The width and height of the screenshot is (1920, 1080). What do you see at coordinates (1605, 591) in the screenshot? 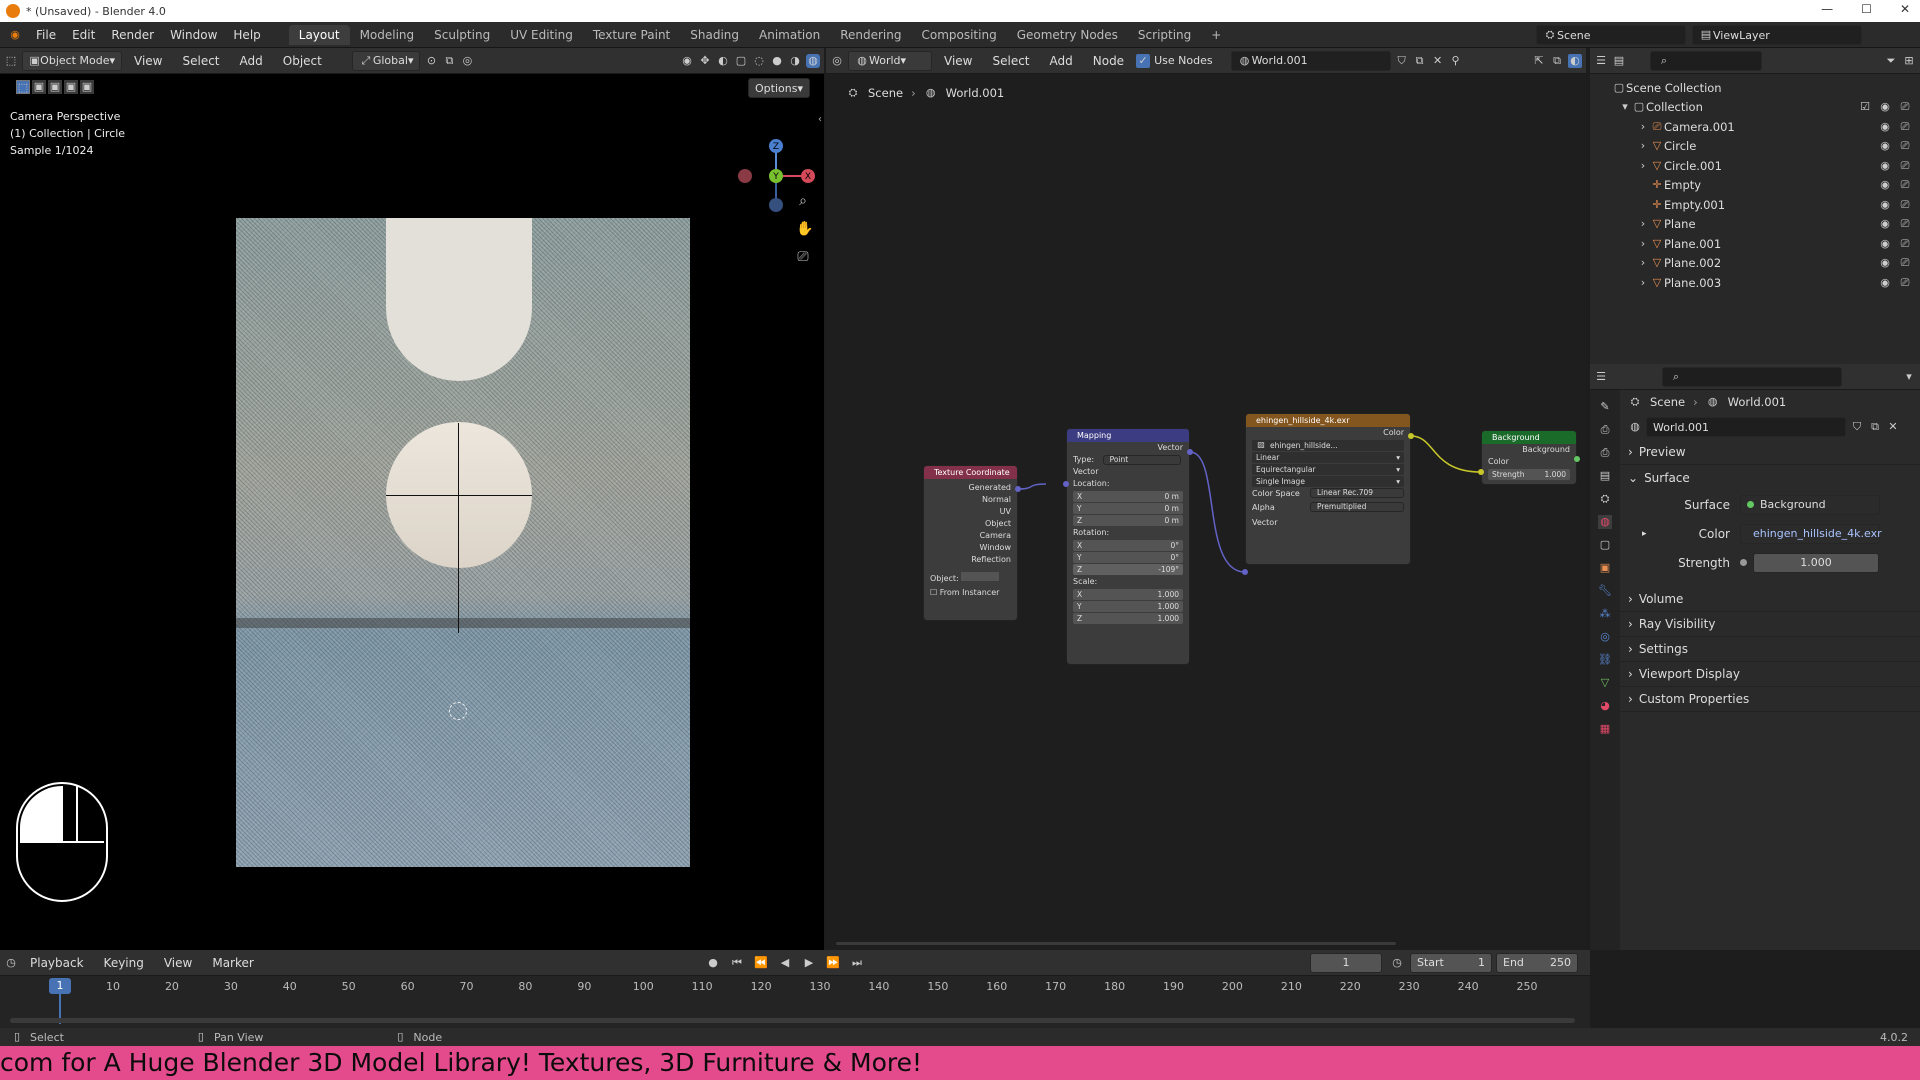
I see `modifier-tab-icon: 🔧︎` at bounding box center [1605, 591].